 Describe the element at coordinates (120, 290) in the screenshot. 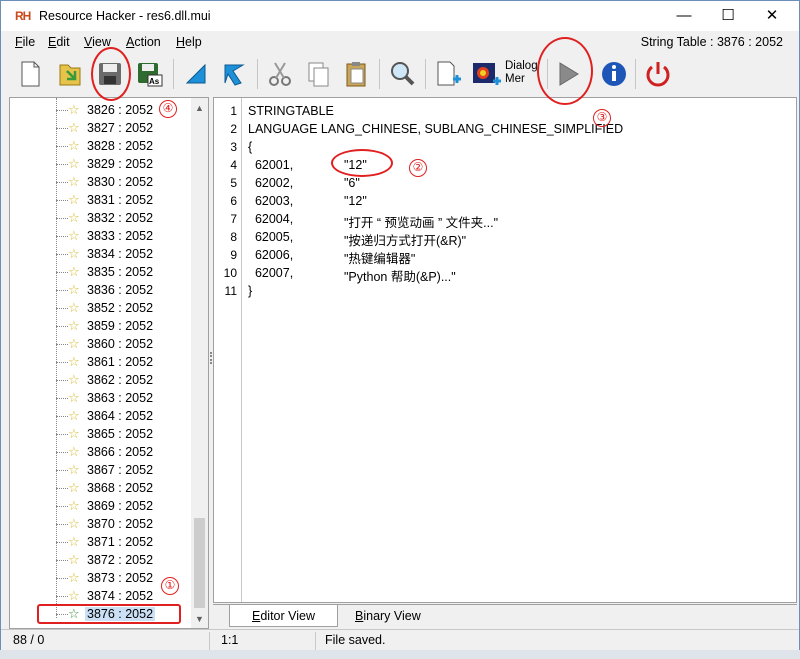

I see `tree-item-label: 3836 : 2052` at that location.